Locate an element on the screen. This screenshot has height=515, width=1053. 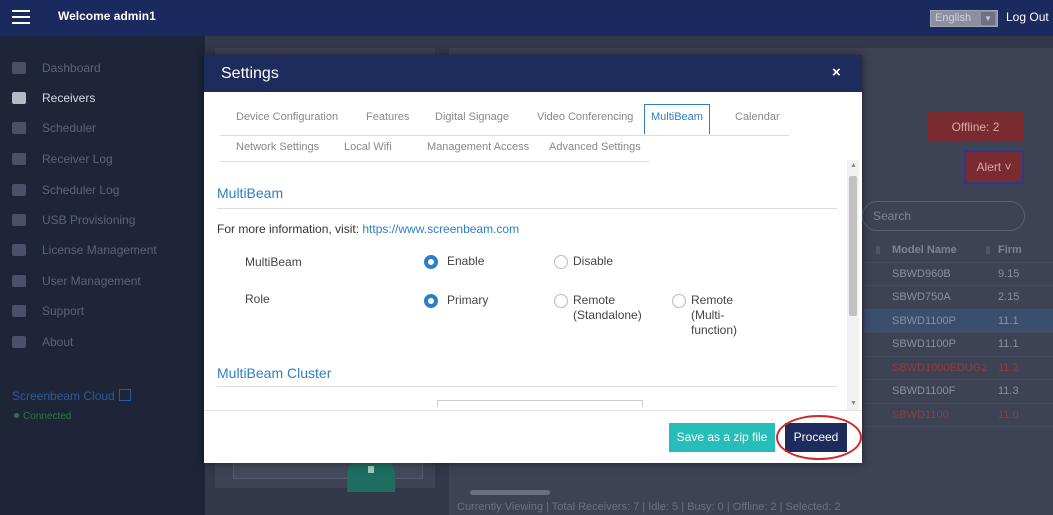
search-placeholder: Search is located at coordinates (892, 216).